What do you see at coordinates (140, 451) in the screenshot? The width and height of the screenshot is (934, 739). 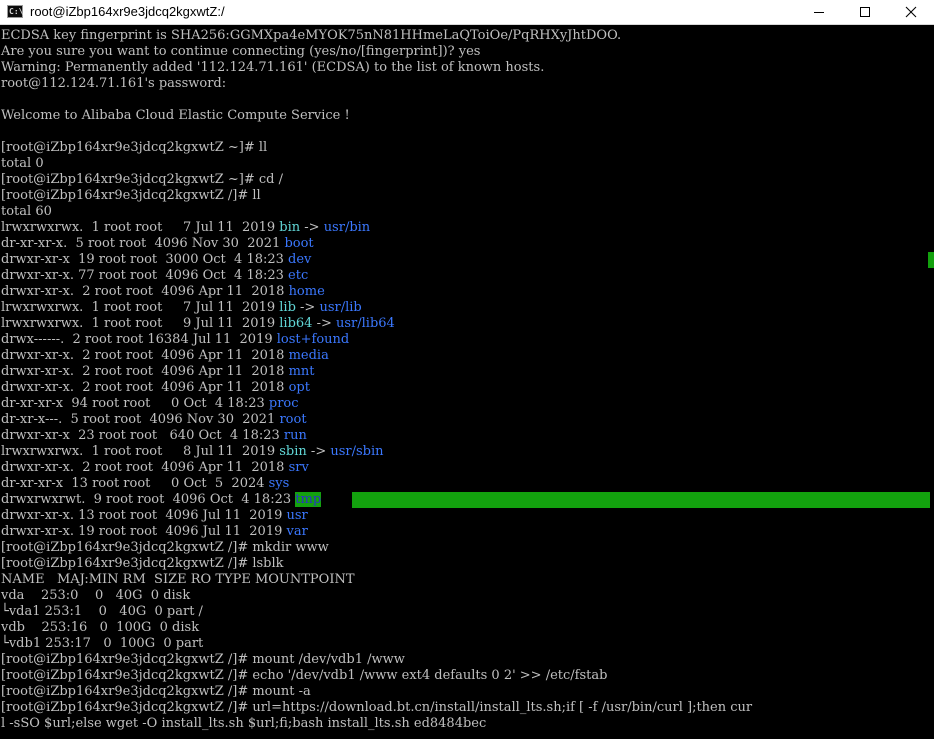 I see `terminal-text: lrwxrwxrwx. 1 root root 8 Jul 11 2019` at bounding box center [140, 451].